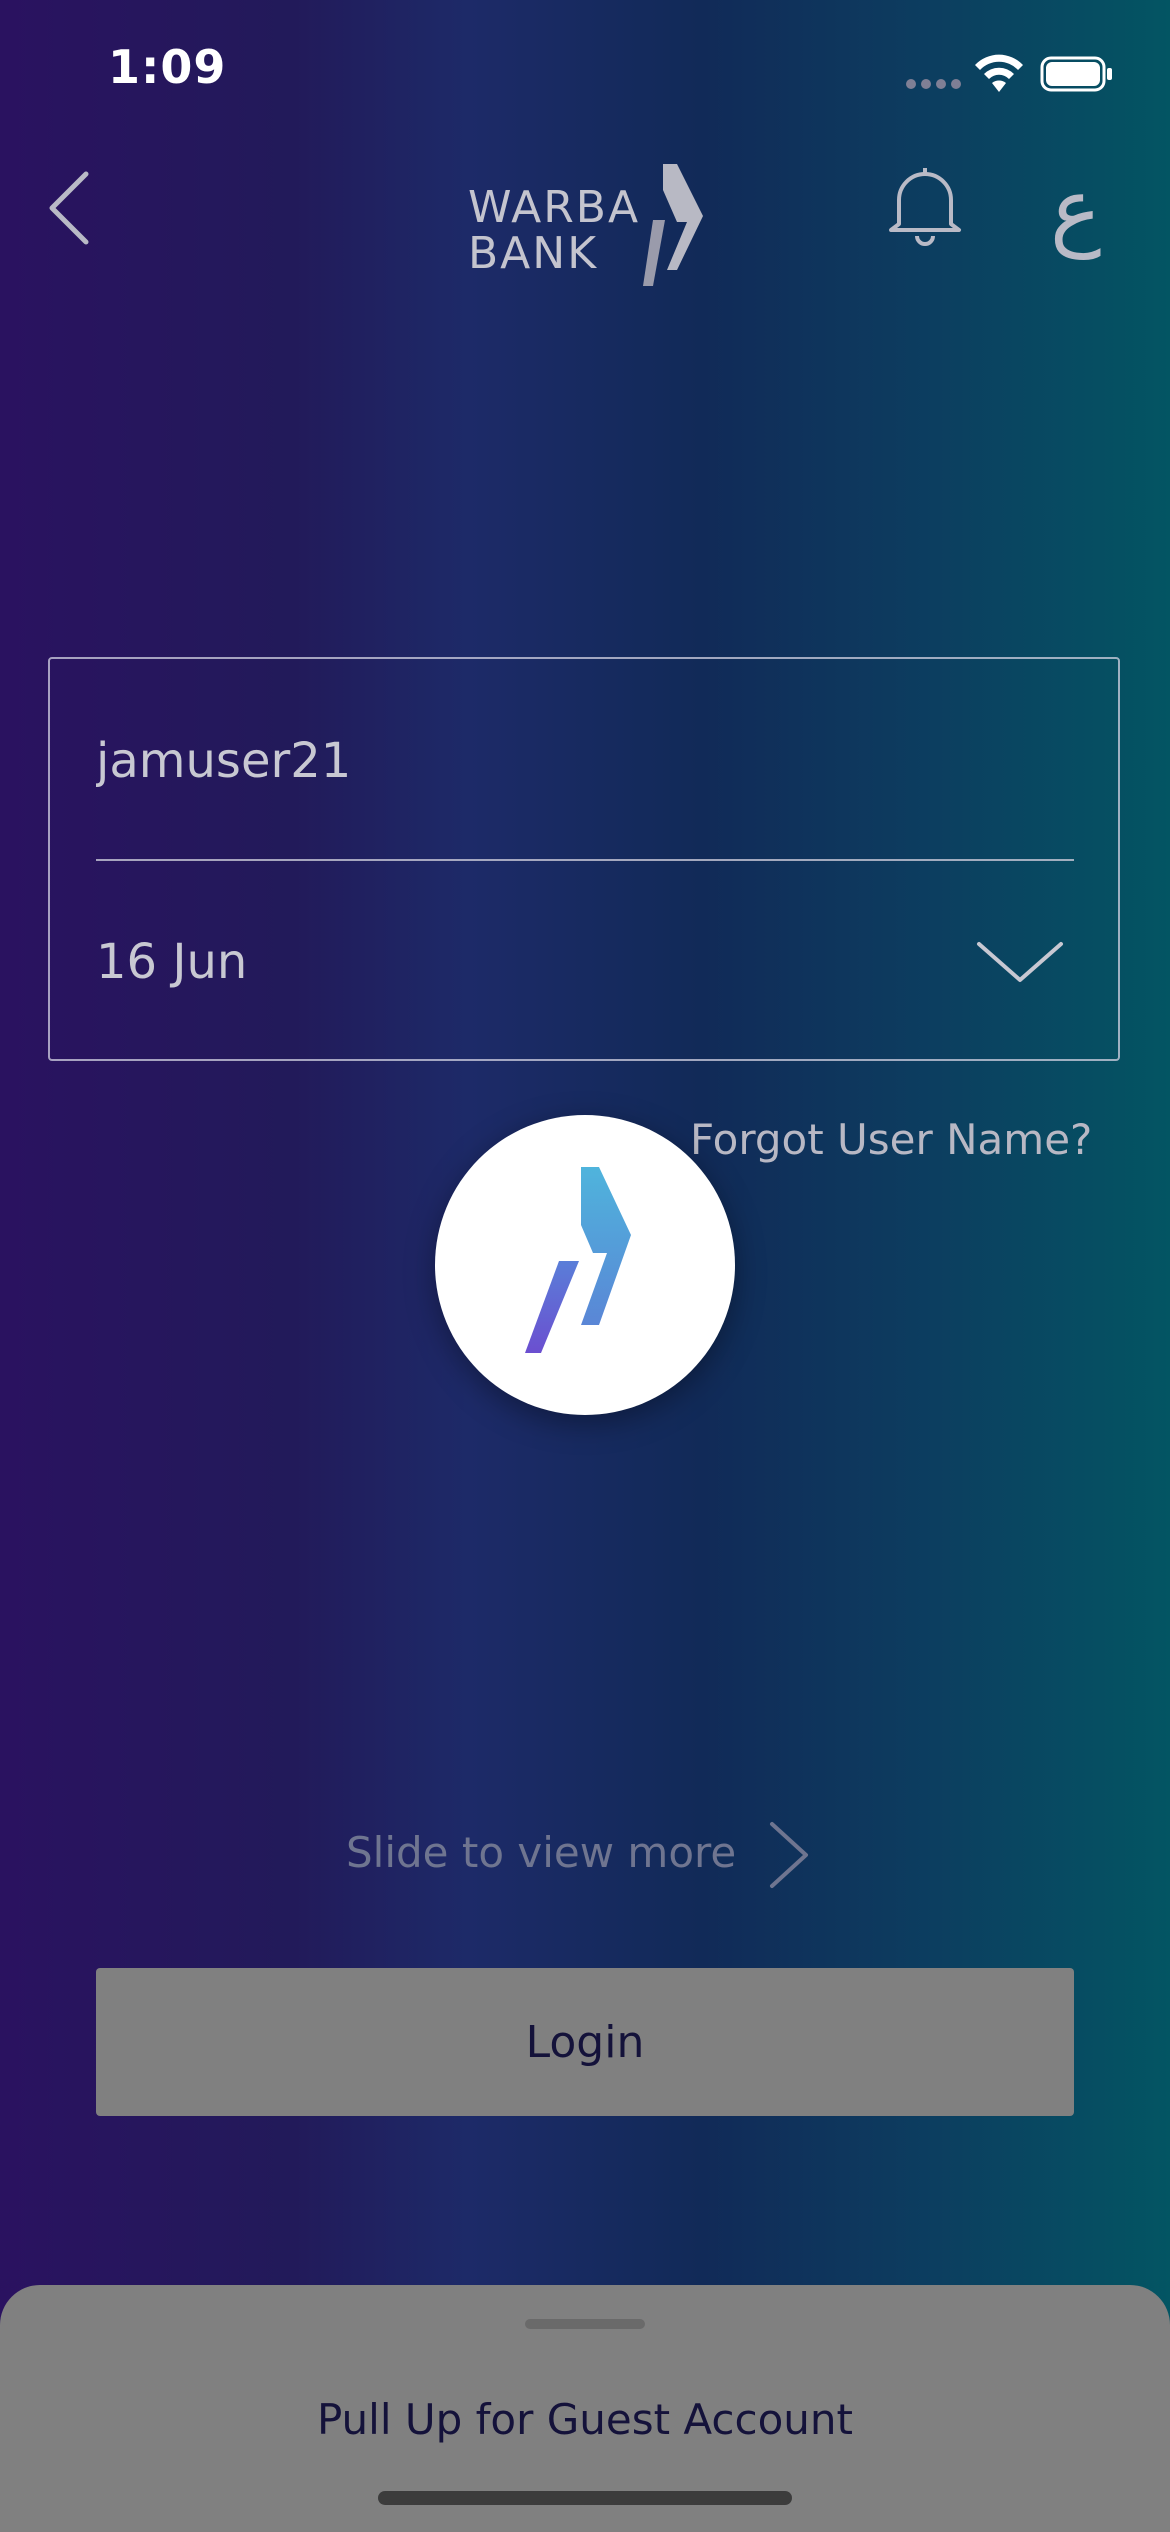 The width and height of the screenshot is (1170, 2532). Describe the element at coordinates (167, 67) in the screenshot. I see `status-time: 1:09` at that location.